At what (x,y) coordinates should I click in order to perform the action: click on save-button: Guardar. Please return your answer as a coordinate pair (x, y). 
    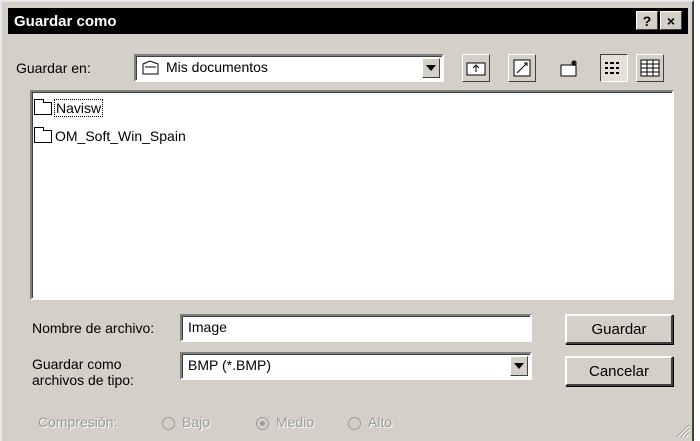
    Looking at the image, I should click on (619, 329).